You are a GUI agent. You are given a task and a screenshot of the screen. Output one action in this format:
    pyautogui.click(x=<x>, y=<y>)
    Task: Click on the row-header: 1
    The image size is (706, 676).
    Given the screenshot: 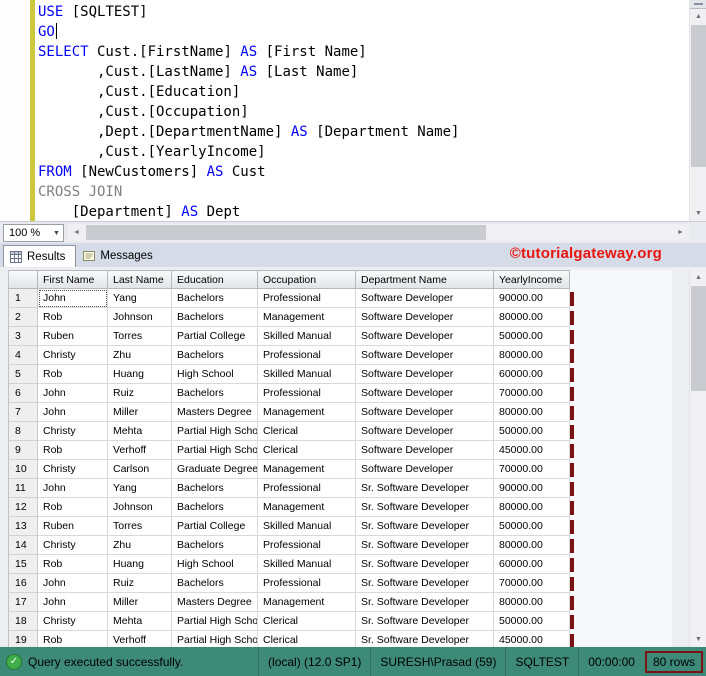 What is the action you would take?
    pyautogui.click(x=23, y=298)
    